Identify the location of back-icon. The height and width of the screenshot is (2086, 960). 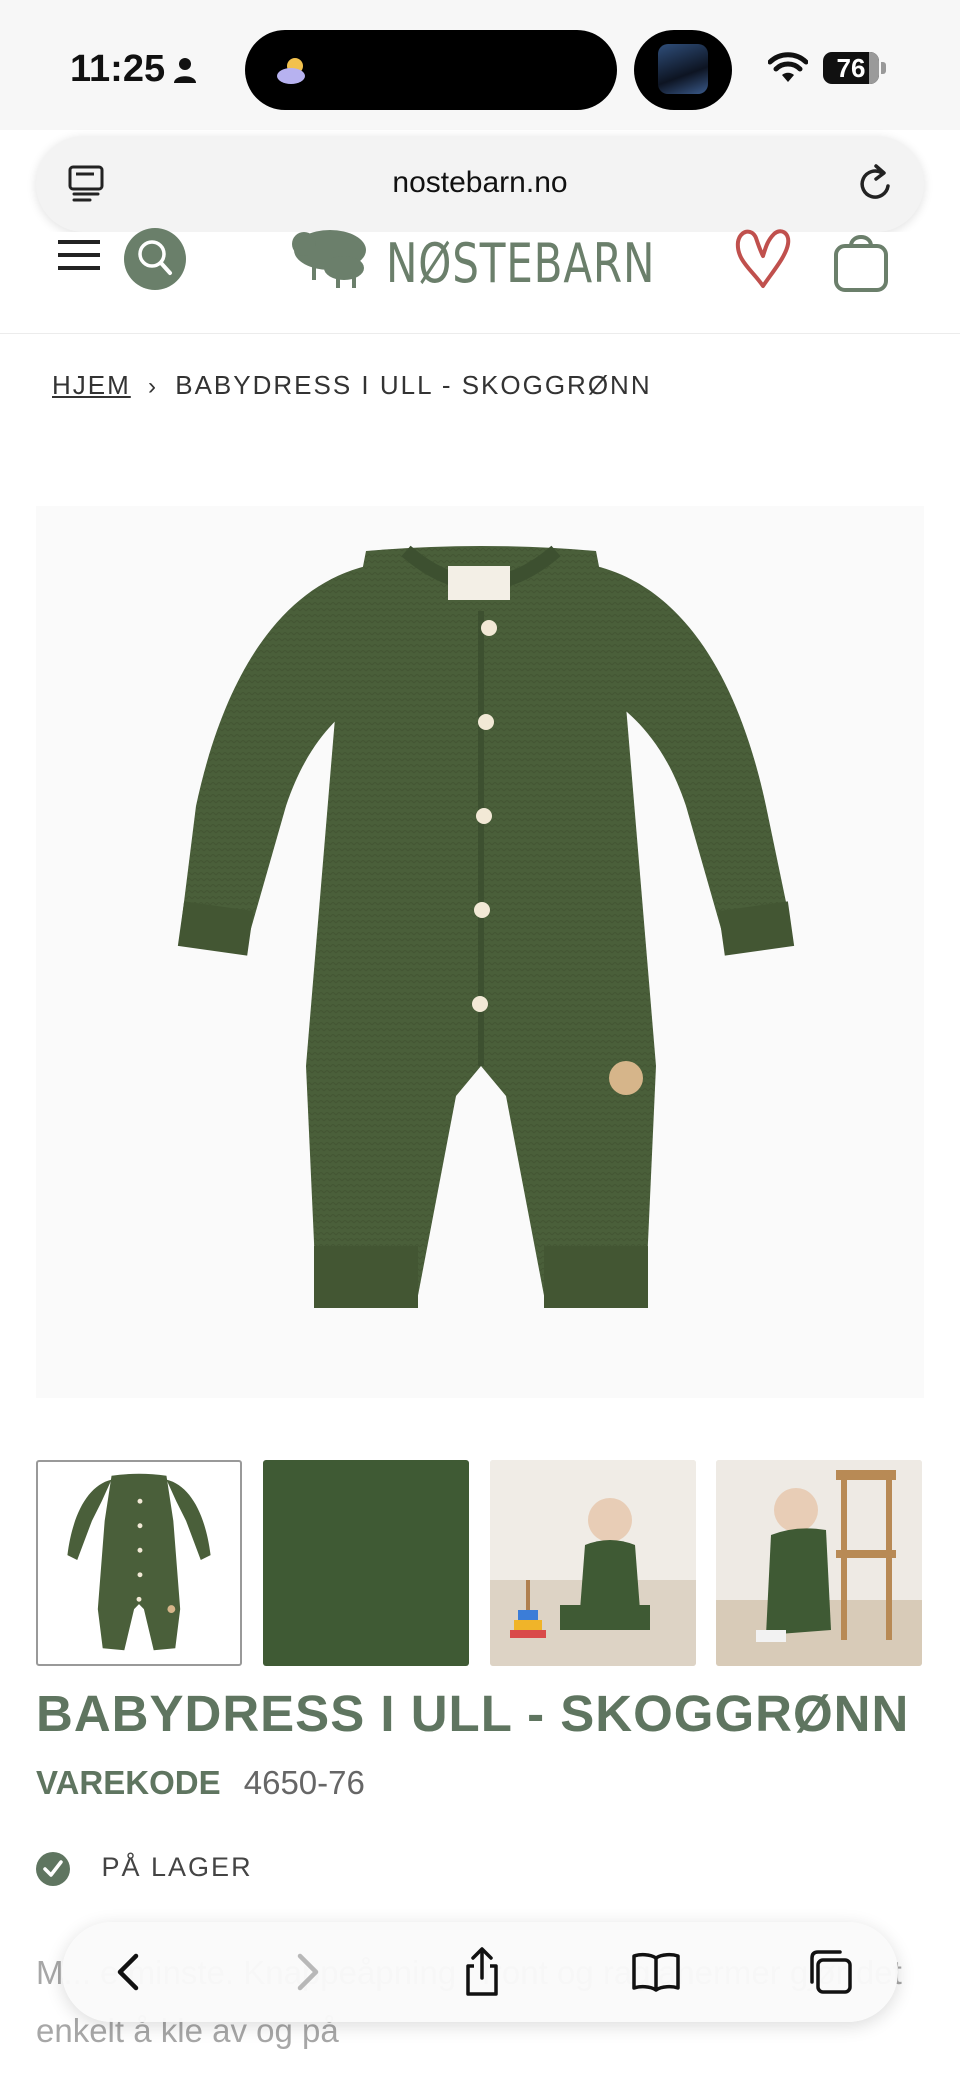
(130, 1972).